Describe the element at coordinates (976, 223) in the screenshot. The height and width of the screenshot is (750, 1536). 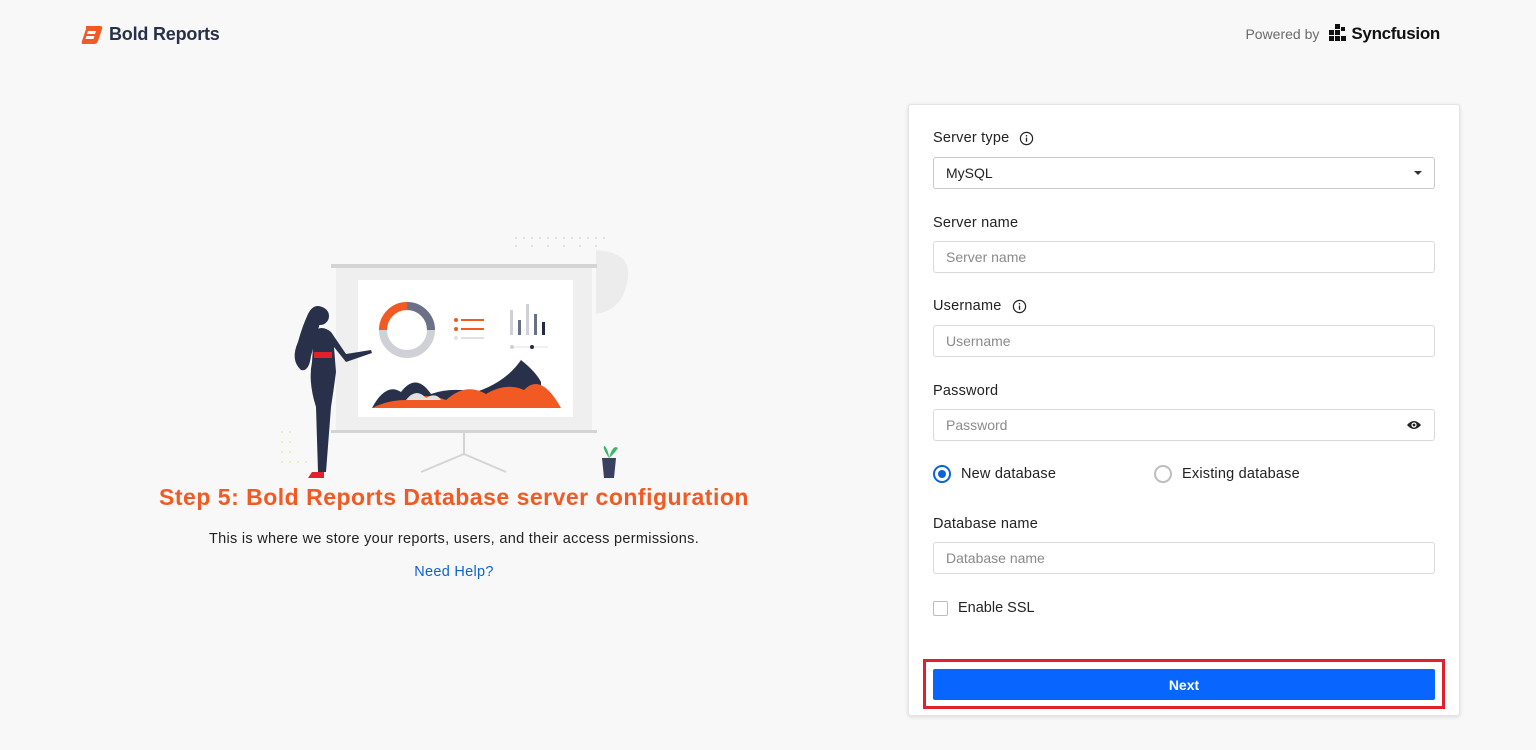
I see `server-name-label: Server name` at that location.